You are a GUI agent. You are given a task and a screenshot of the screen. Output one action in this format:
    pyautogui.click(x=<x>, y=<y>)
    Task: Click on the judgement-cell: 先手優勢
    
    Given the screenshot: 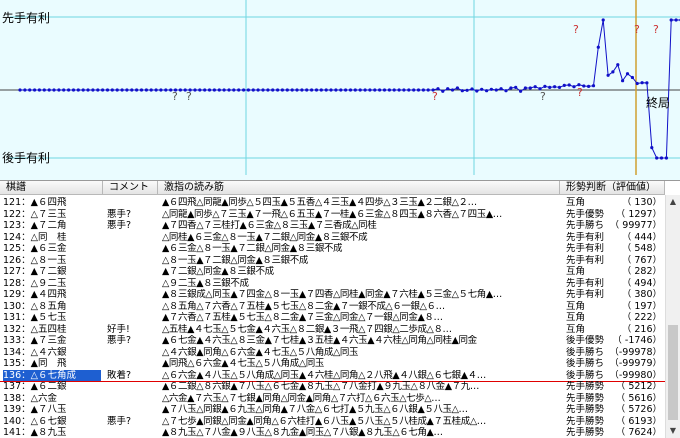 What is the action you would take?
    pyautogui.click(x=585, y=214)
    